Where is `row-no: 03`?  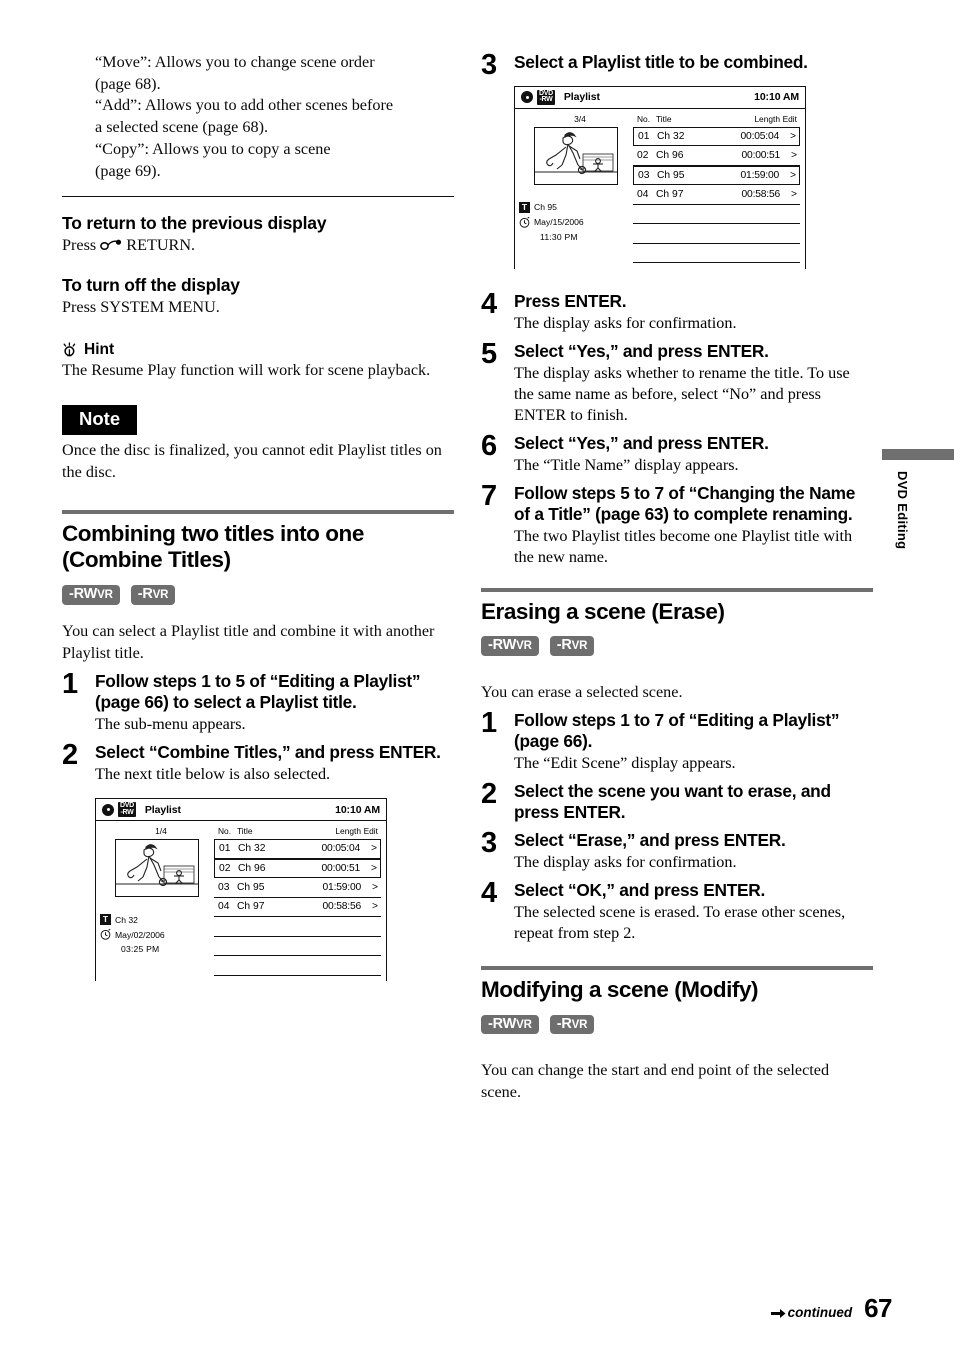
row-no: 03 is located at coordinates (644, 176).